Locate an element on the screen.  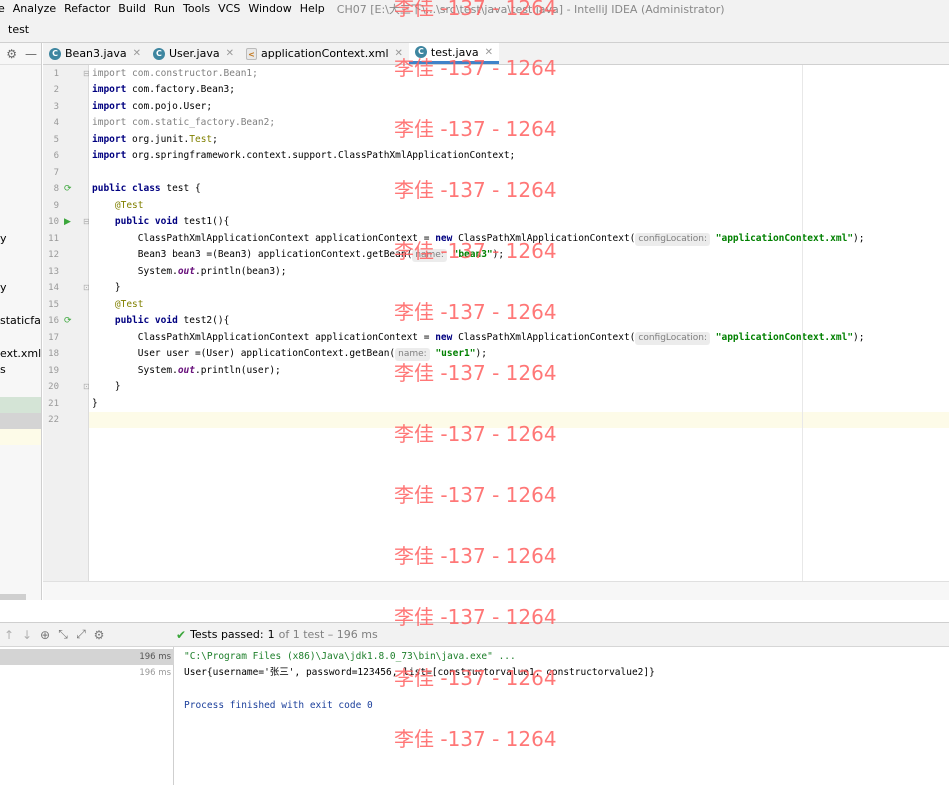
project-tree-item: staticfact is located at coordinates (20, 320).